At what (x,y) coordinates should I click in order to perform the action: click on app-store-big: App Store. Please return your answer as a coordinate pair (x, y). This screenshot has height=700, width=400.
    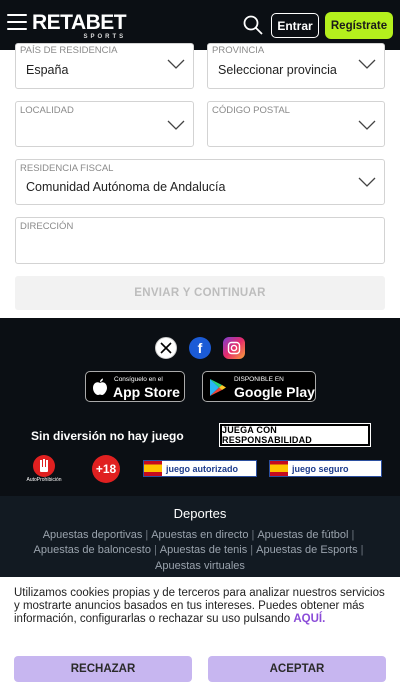
    Looking at the image, I should click on (146, 392).